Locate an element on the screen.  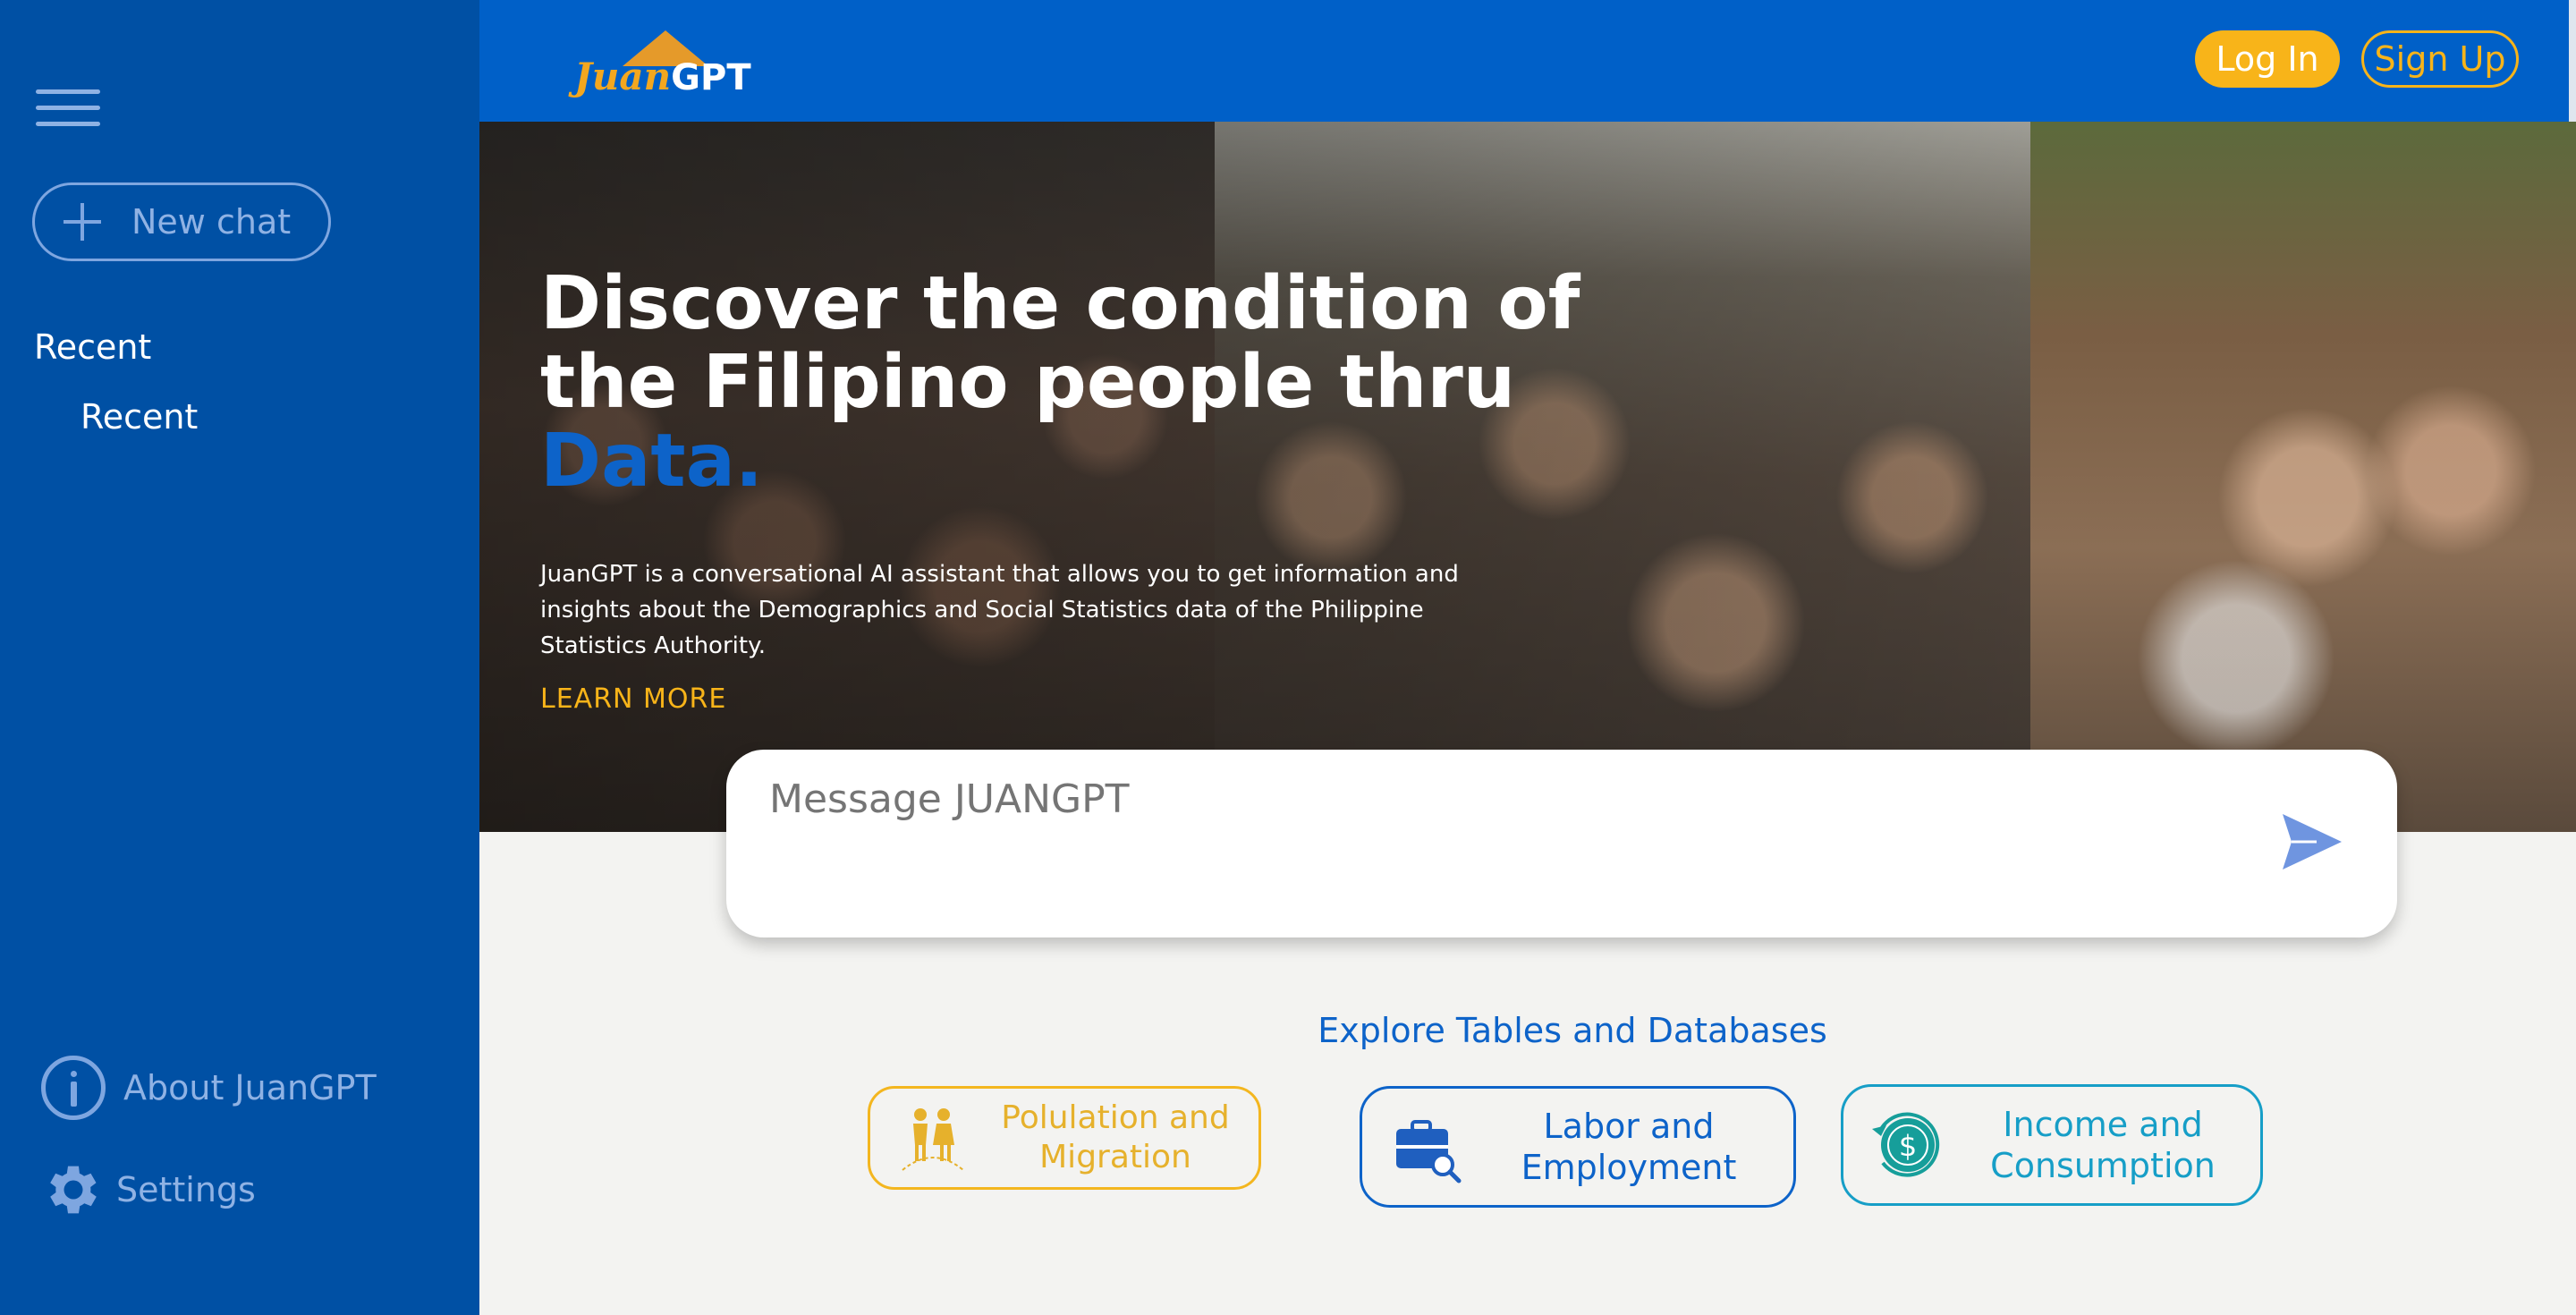
population-and-migration-tile: Polulation and Migration is located at coordinates (1064, 1138).